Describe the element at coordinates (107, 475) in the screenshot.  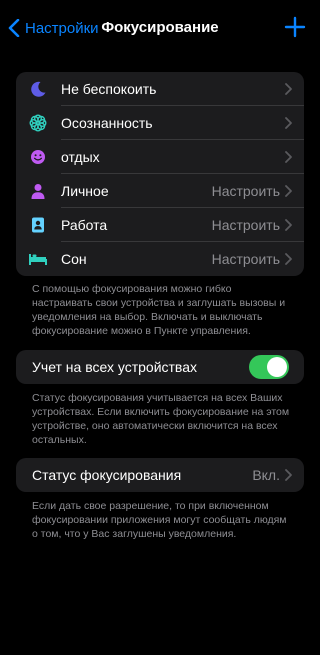
I see `focus-status-label: Статус фокусирования` at that location.